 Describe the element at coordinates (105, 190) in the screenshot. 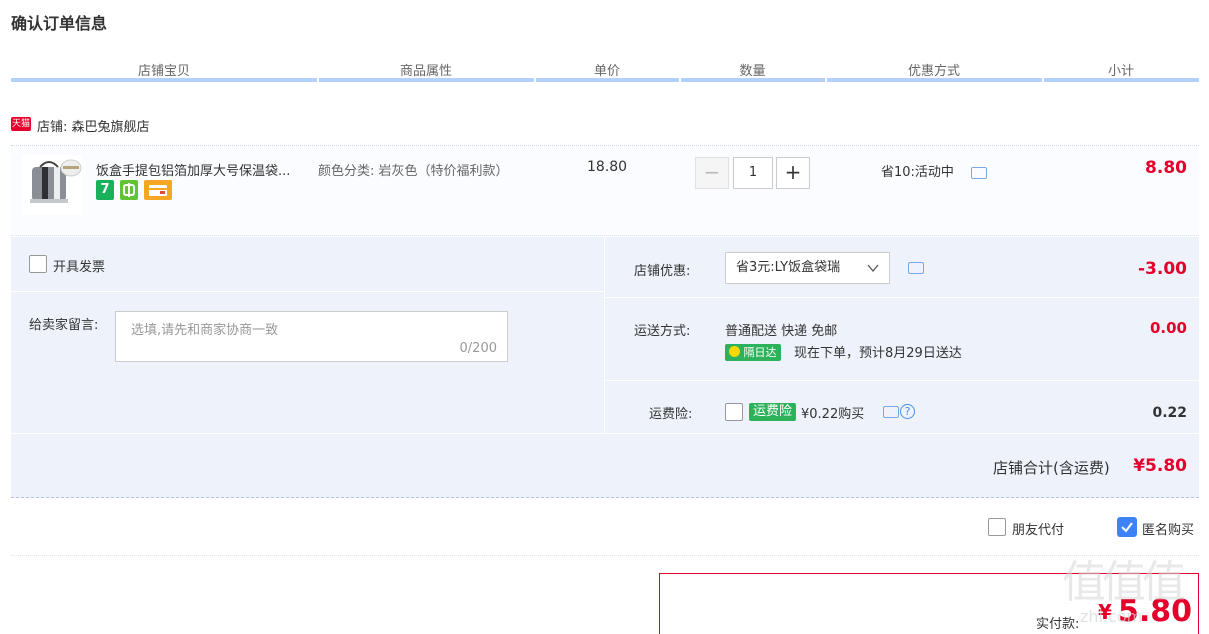

I see `seven-day-return-badge: 7` at that location.